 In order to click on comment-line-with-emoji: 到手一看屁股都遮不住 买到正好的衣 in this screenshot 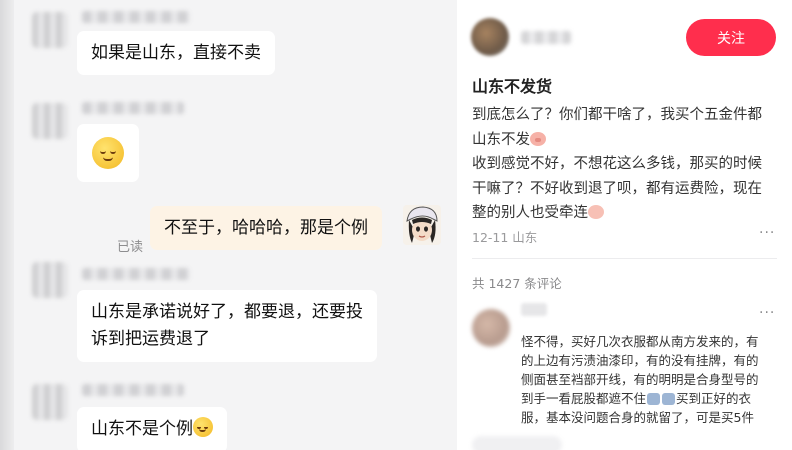, I will do `click(649, 398)`.